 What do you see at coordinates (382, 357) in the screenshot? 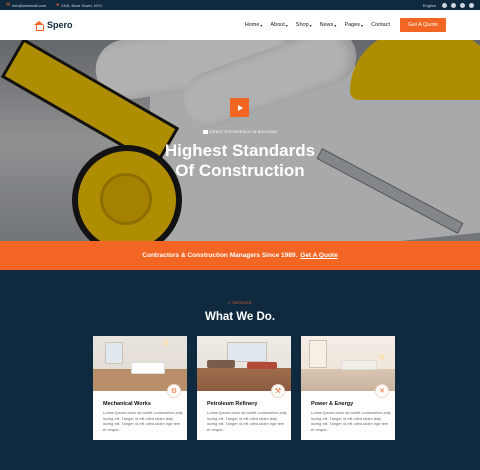
I see `lamp-illustration` at bounding box center [382, 357].